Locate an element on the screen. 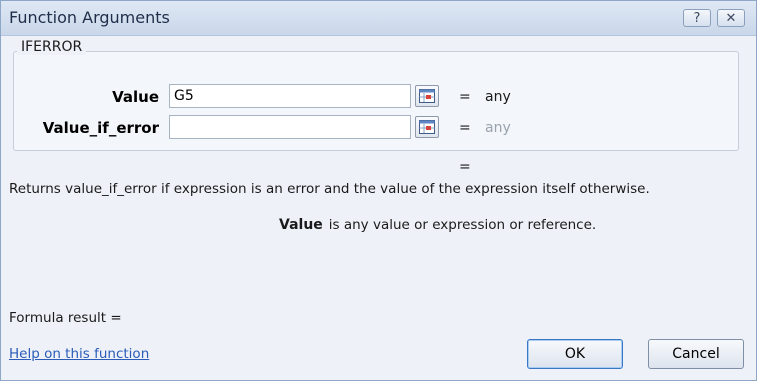 Image resolution: width=762 pixels, height=386 pixels. value-if-error-equals: = is located at coordinates (465, 128).